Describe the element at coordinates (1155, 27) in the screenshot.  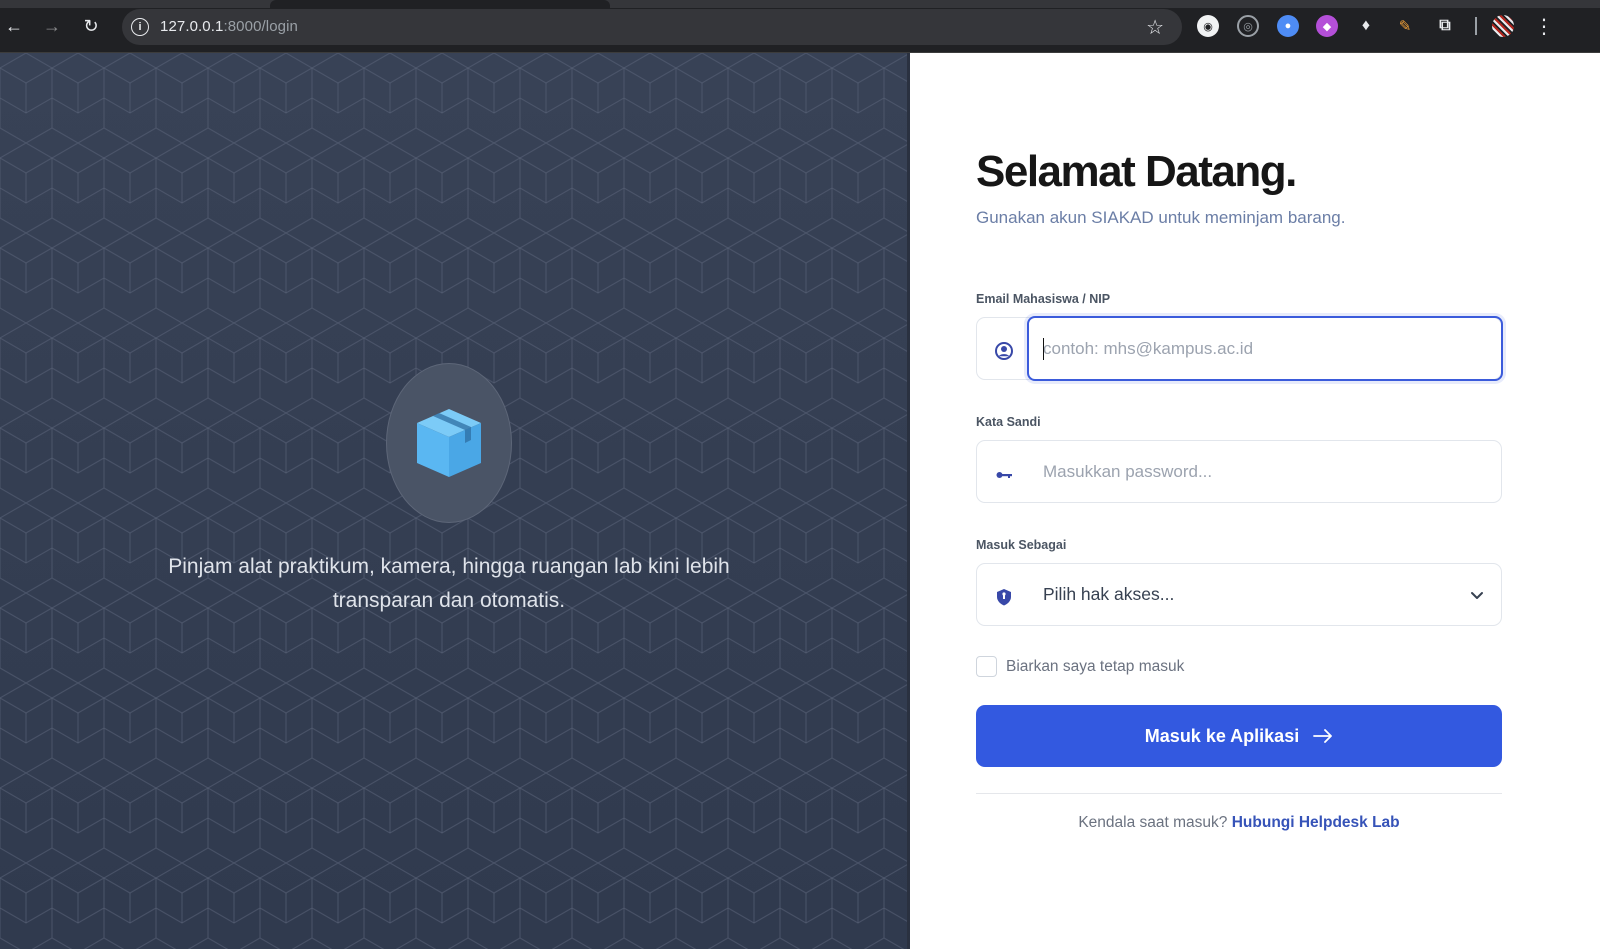
I see `bookmark-star-icon: ☆` at that location.